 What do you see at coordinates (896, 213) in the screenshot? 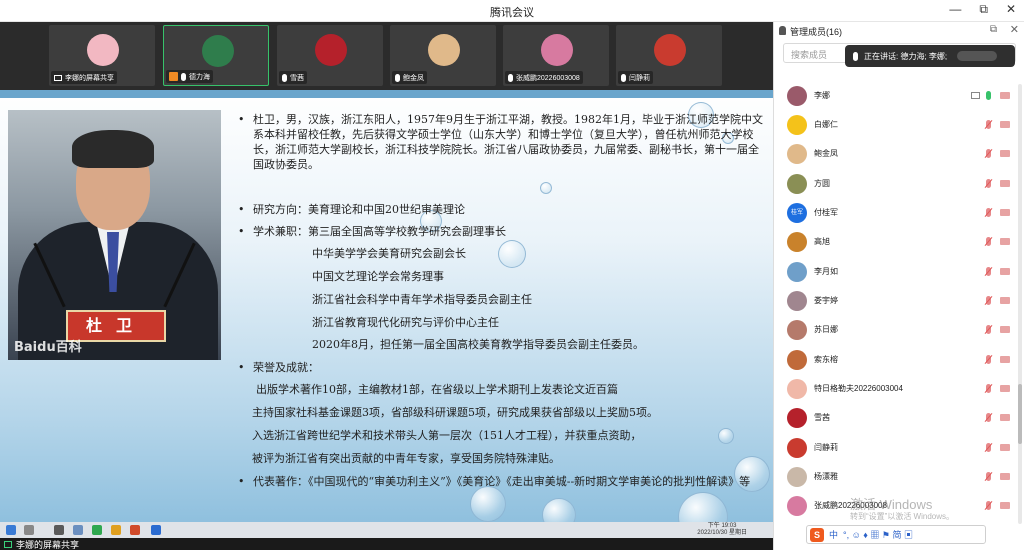
I see `member-row: 桂军 付桂军` at bounding box center [896, 213].